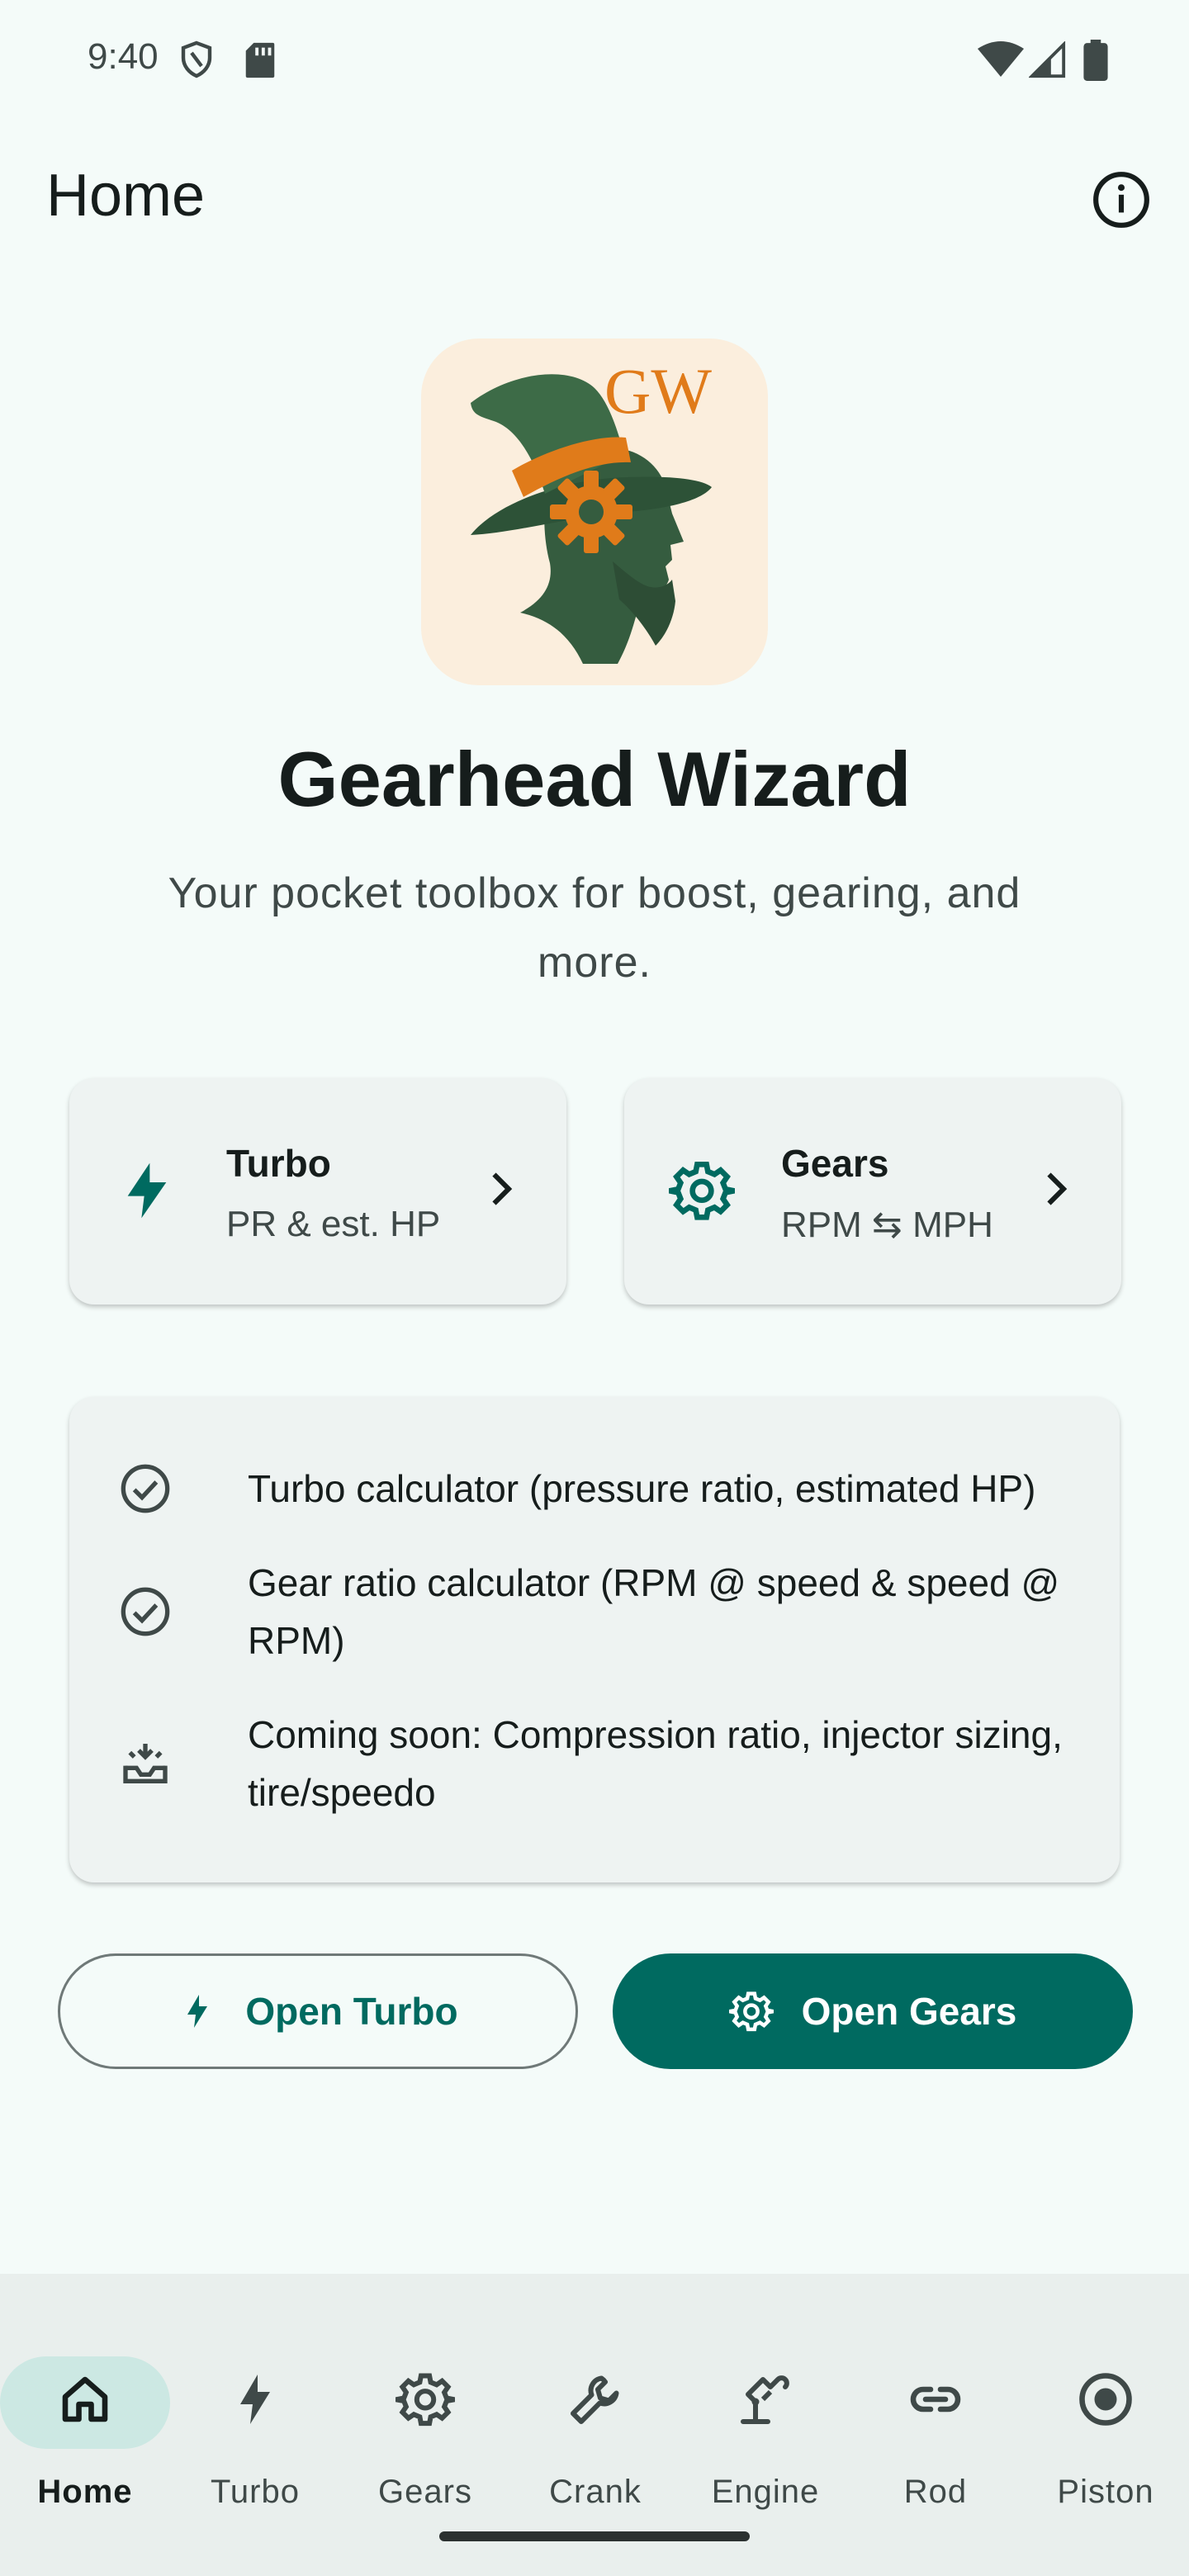 The height and width of the screenshot is (2576, 1189). I want to click on wizard-logo-icon: GW, so click(591, 509).